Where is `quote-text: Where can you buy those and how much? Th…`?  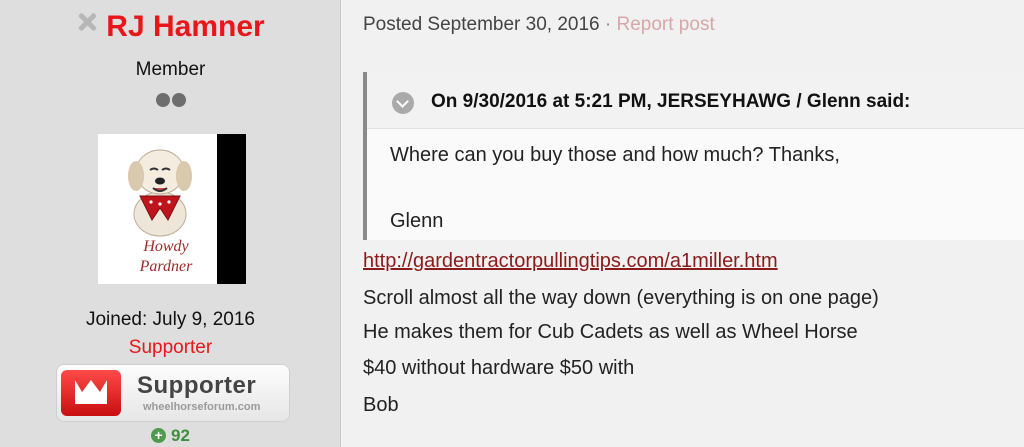 quote-text: Where can you buy those and how much? Th… is located at coordinates (615, 155).